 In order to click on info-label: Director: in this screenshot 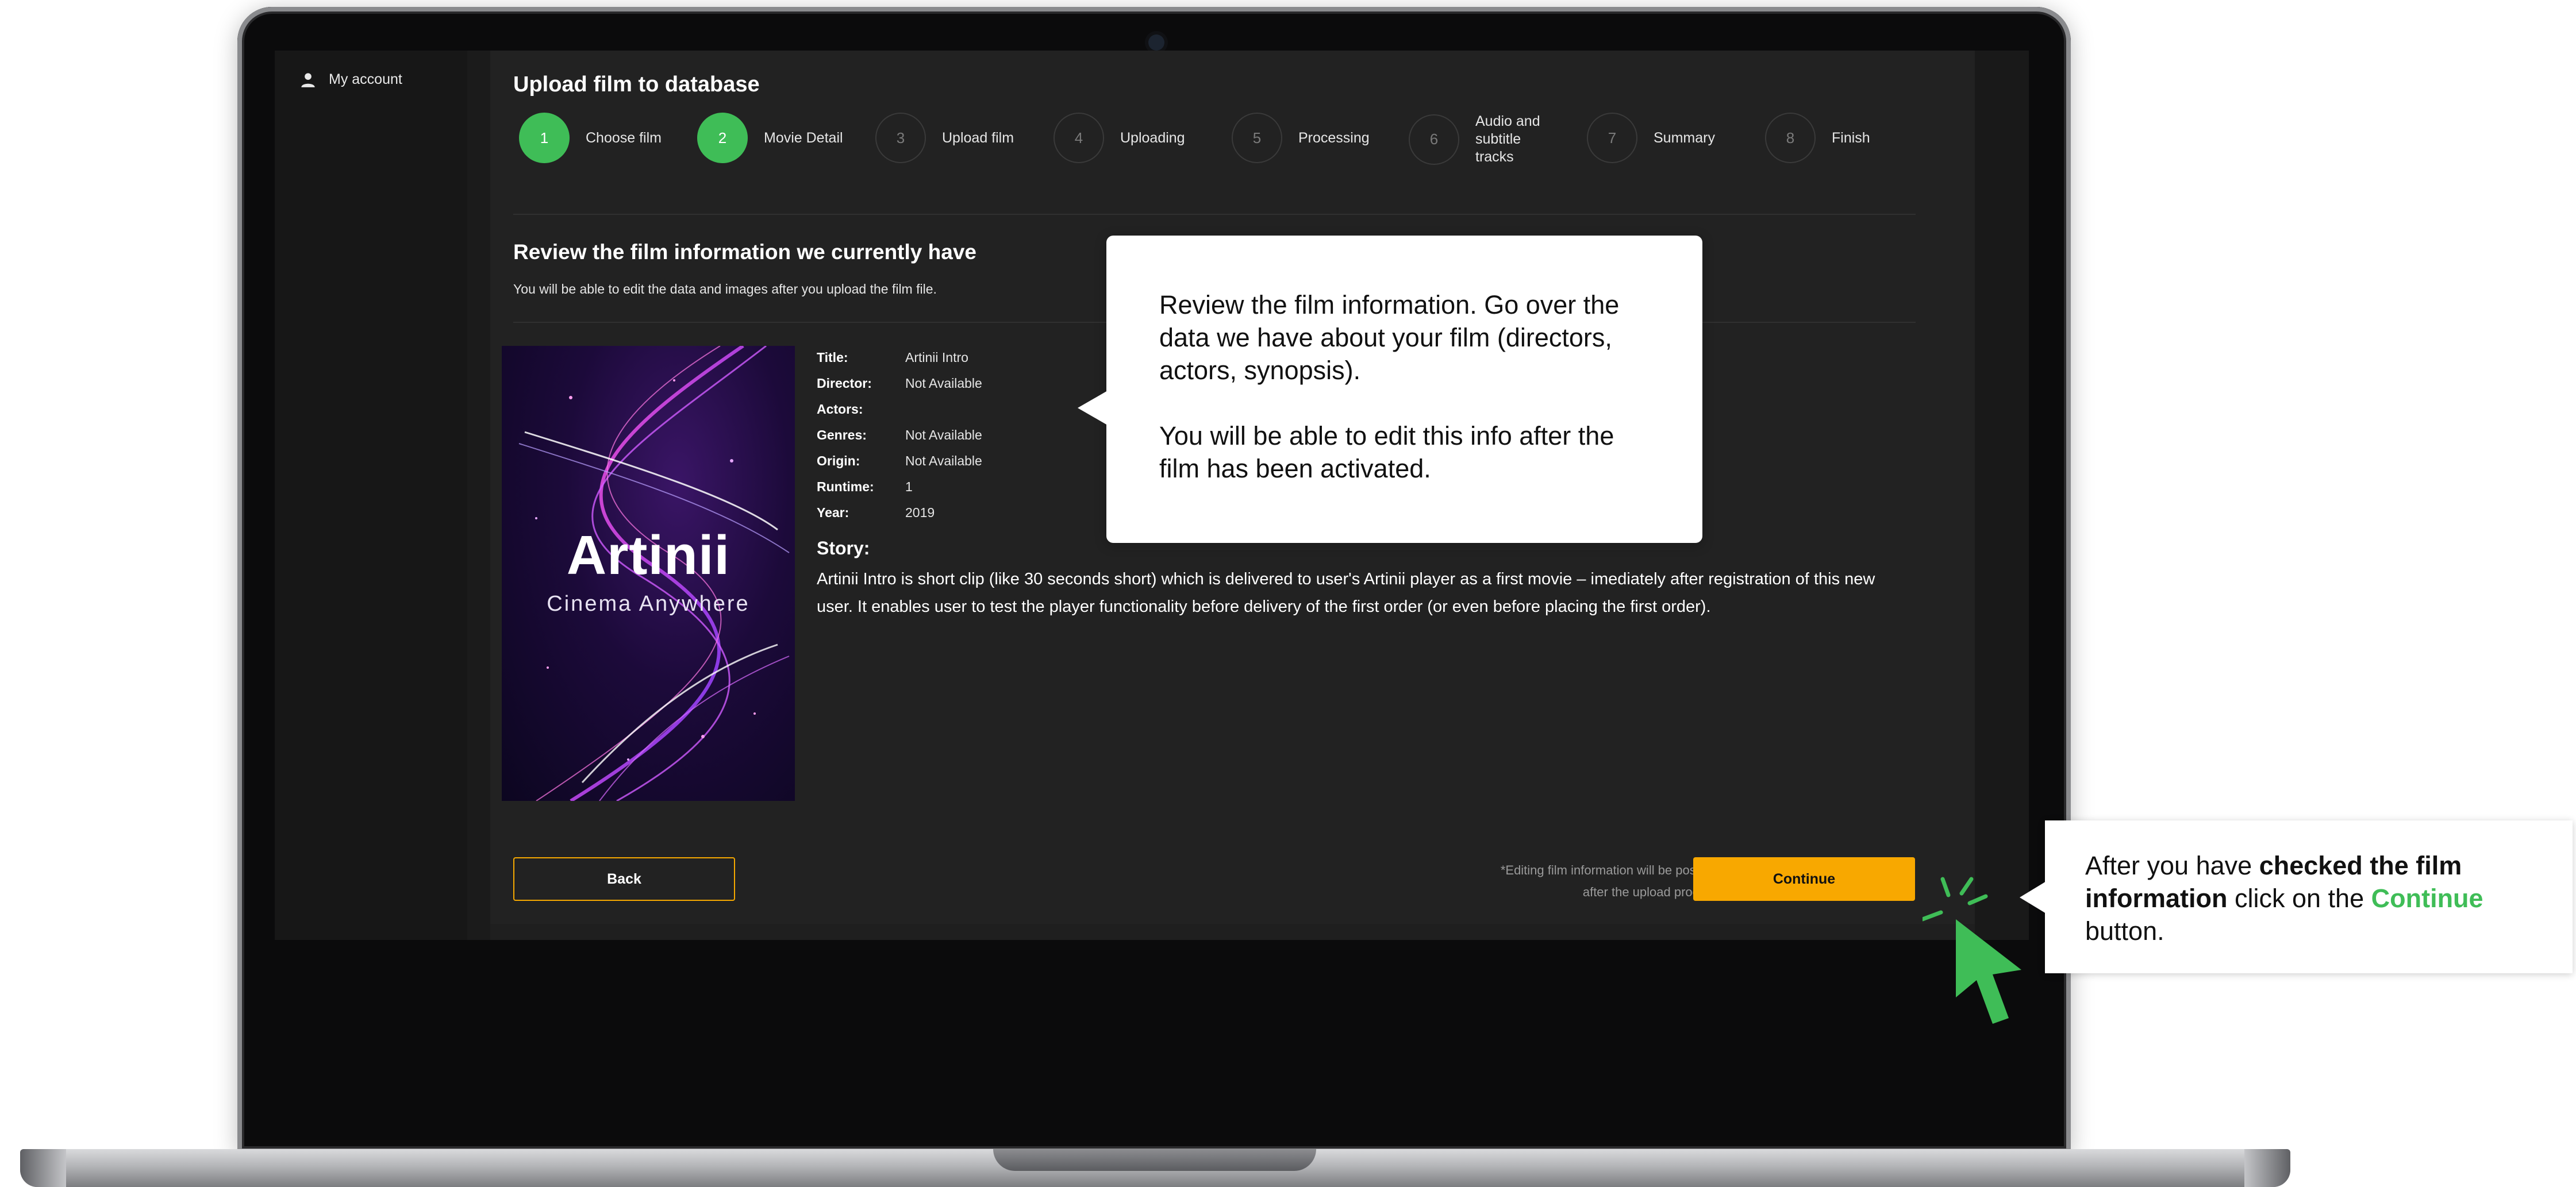, I will do `click(844, 383)`.